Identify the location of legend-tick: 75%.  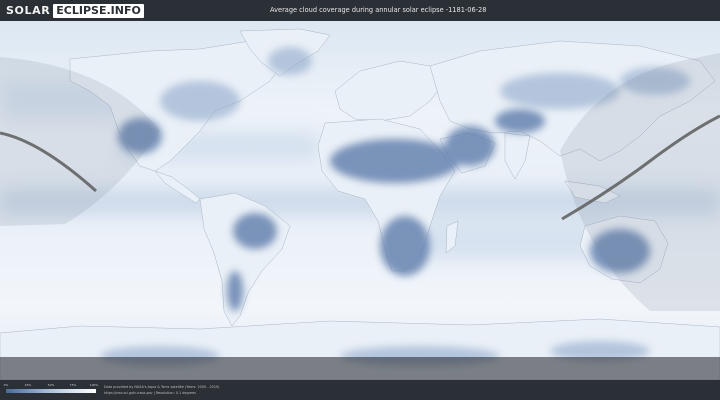
(73, 385).